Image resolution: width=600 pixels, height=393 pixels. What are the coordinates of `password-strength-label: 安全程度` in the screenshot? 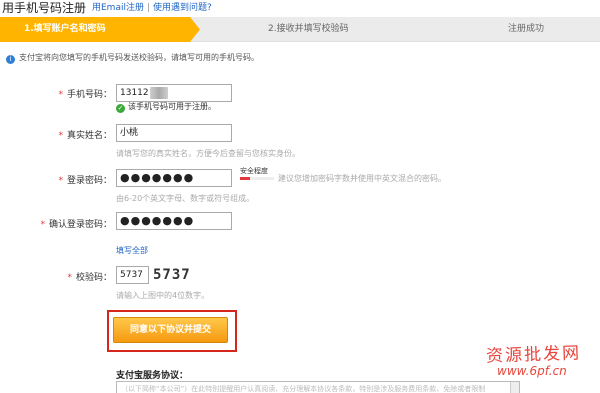 It's located at (254, 171).